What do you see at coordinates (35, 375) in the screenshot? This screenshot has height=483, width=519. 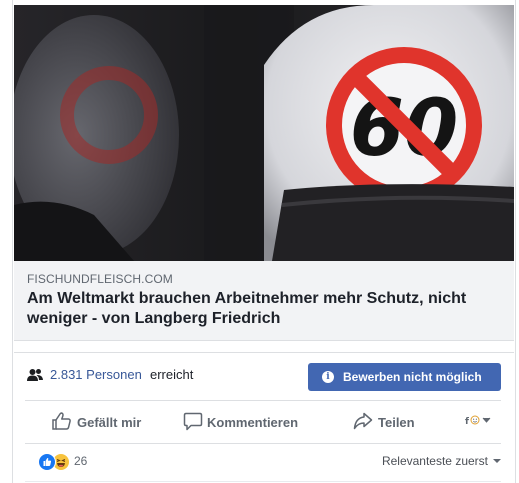 I see `people-icon` at bounding box center [35, 375].